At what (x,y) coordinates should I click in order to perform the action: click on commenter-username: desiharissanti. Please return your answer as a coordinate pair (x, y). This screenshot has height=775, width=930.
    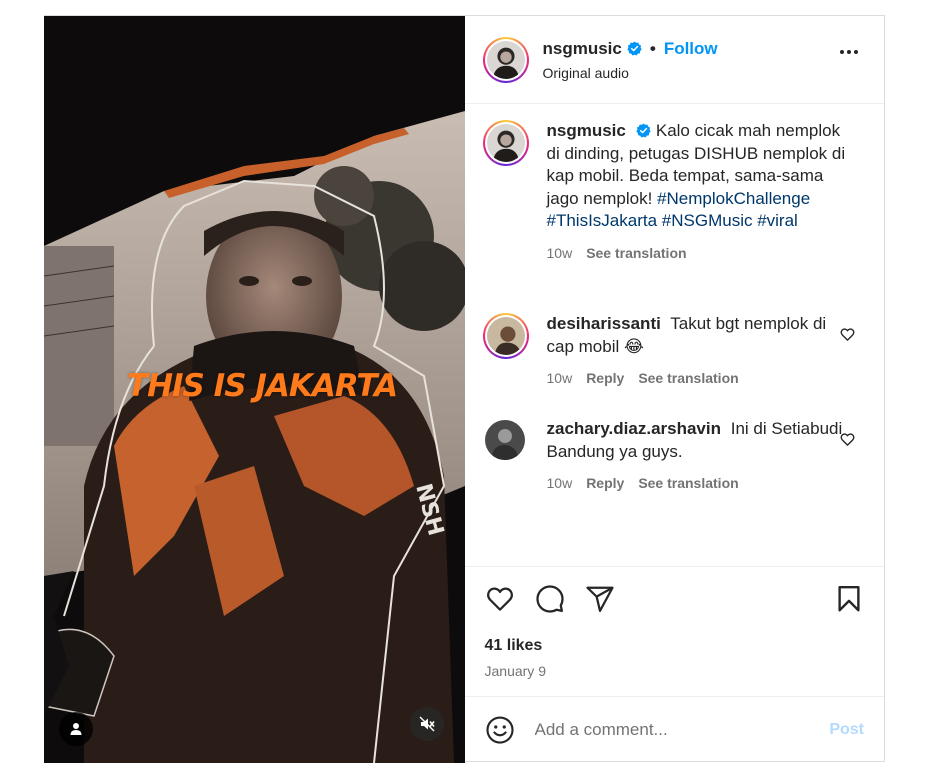
    Looking at the image, I should click on (604, 323).